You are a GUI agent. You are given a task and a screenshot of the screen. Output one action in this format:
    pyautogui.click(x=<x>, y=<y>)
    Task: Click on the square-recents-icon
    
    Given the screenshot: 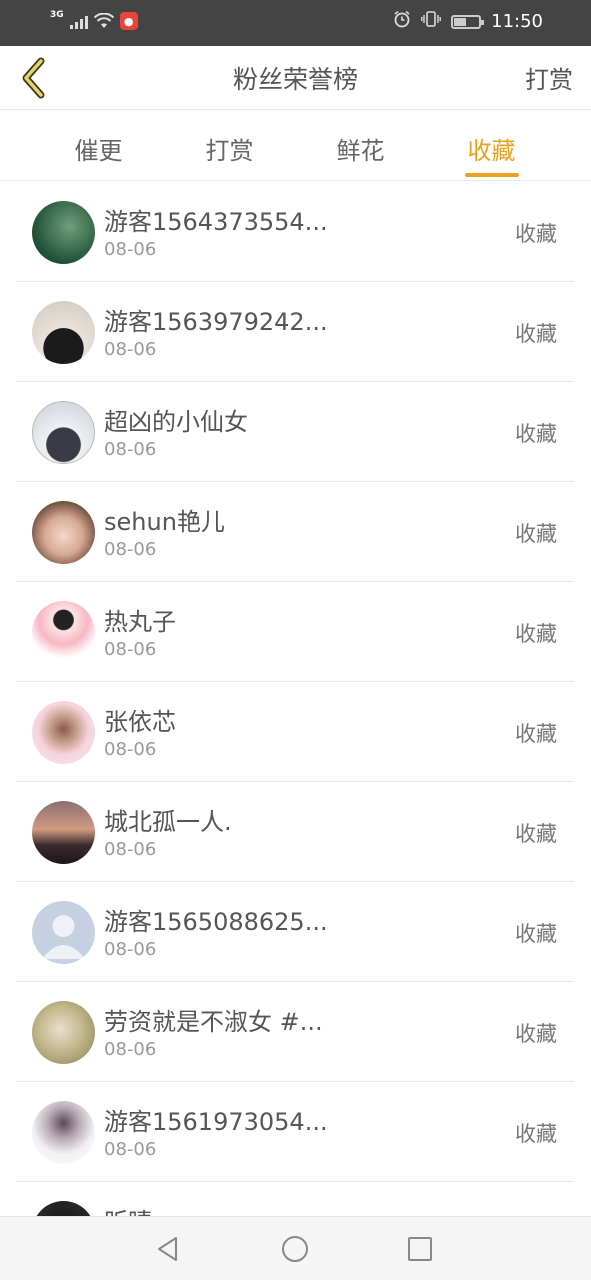 What is the action you would take?
    pyautogui.click(x=420, y=1249)
    